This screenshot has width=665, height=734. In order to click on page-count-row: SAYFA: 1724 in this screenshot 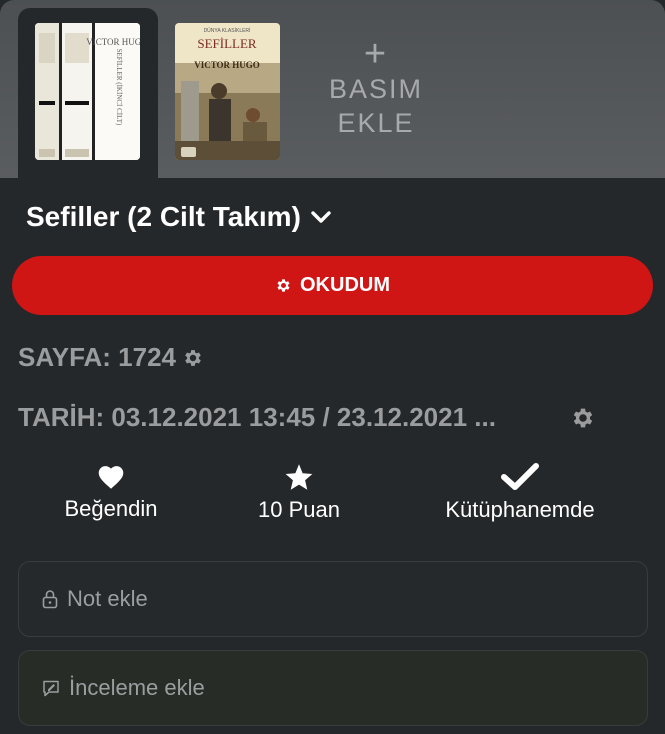, I will do `click(111, 357)`.